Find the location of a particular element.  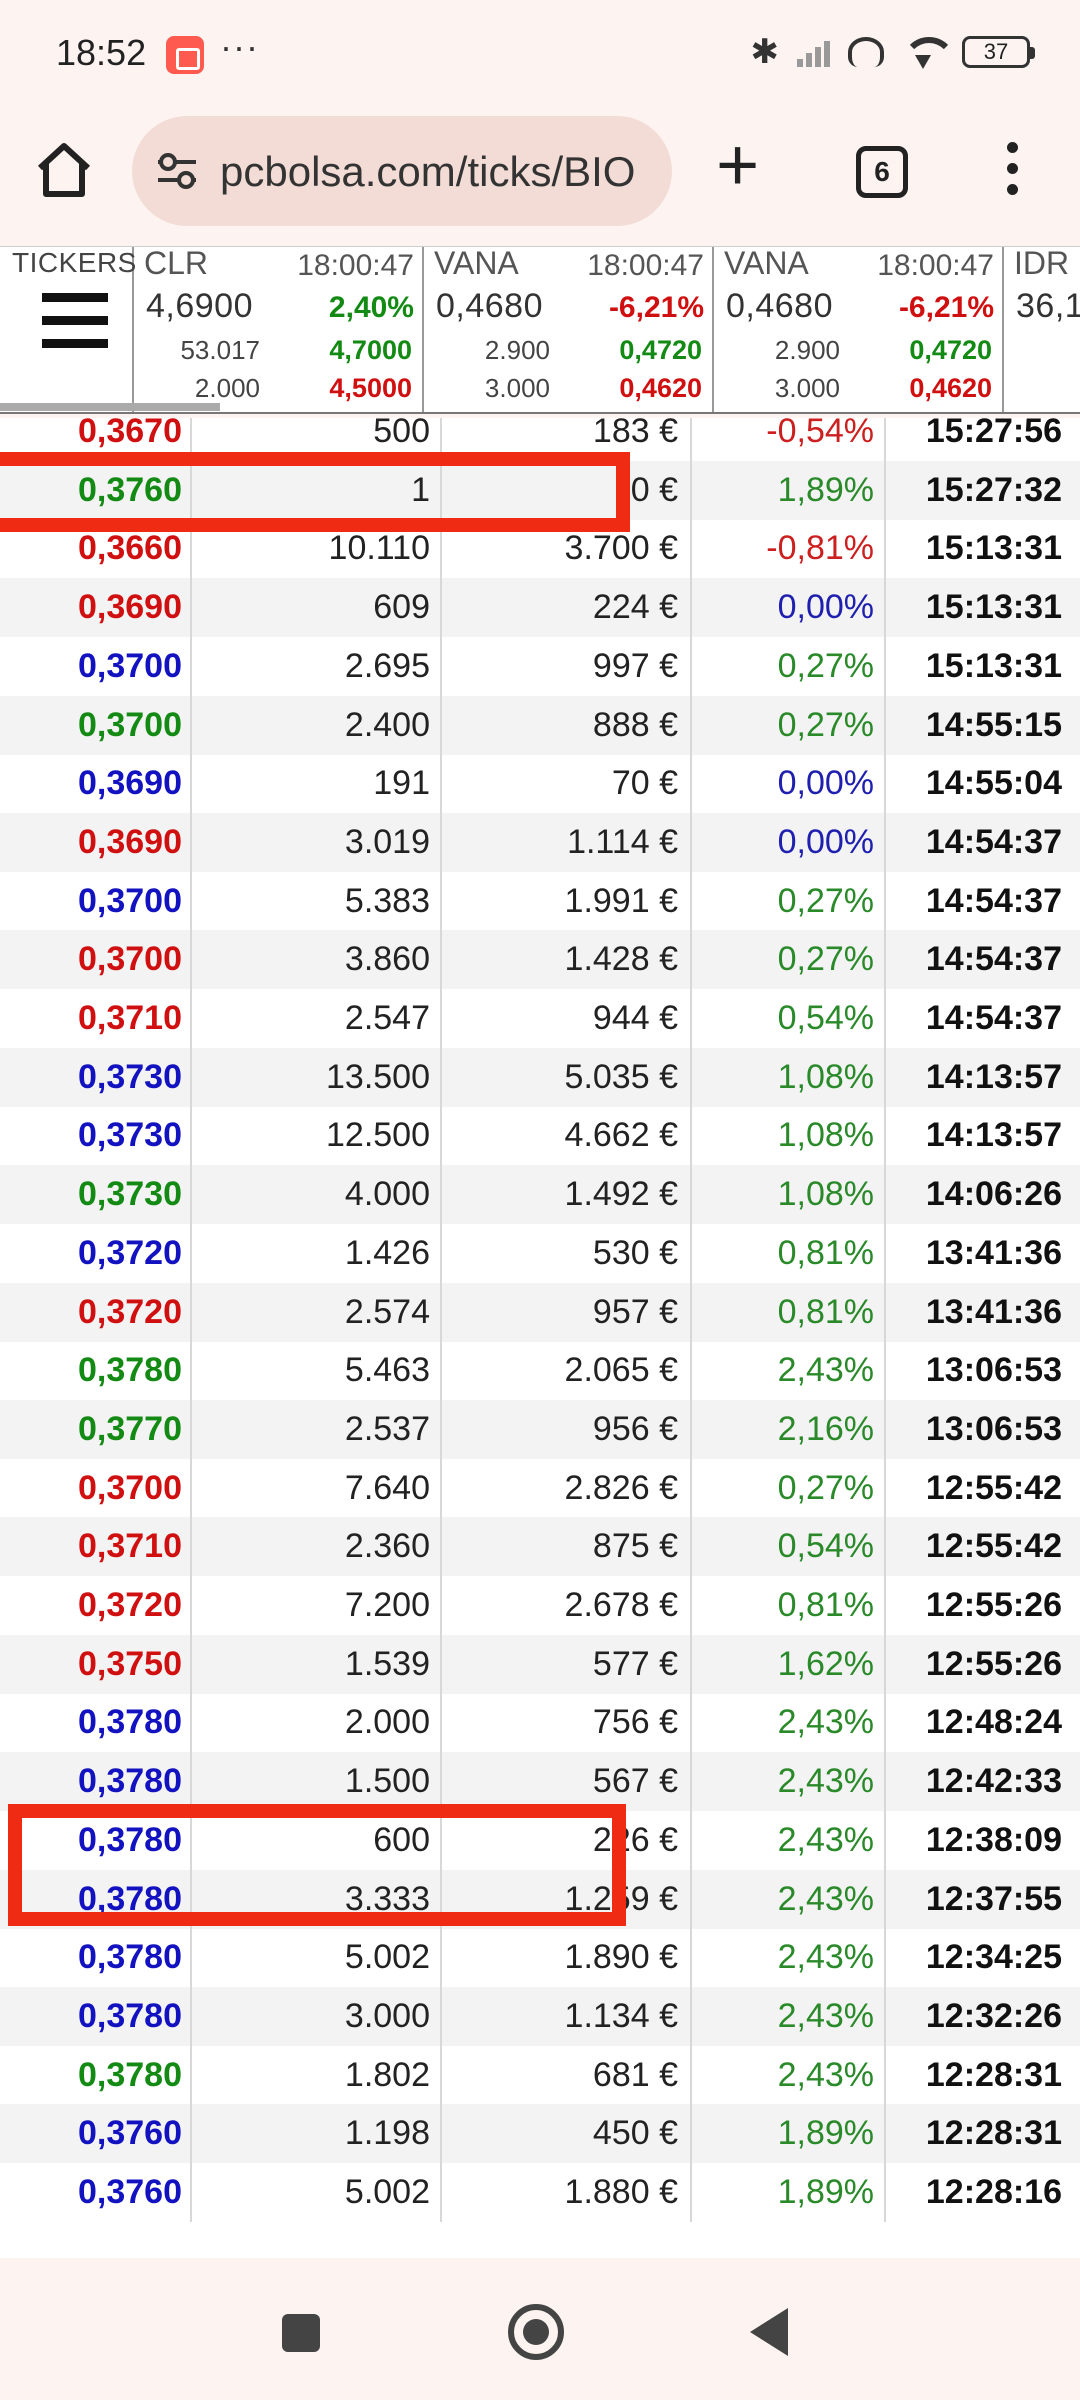

tick-amount: 1.880 € is located at coordinates (567, 2192).